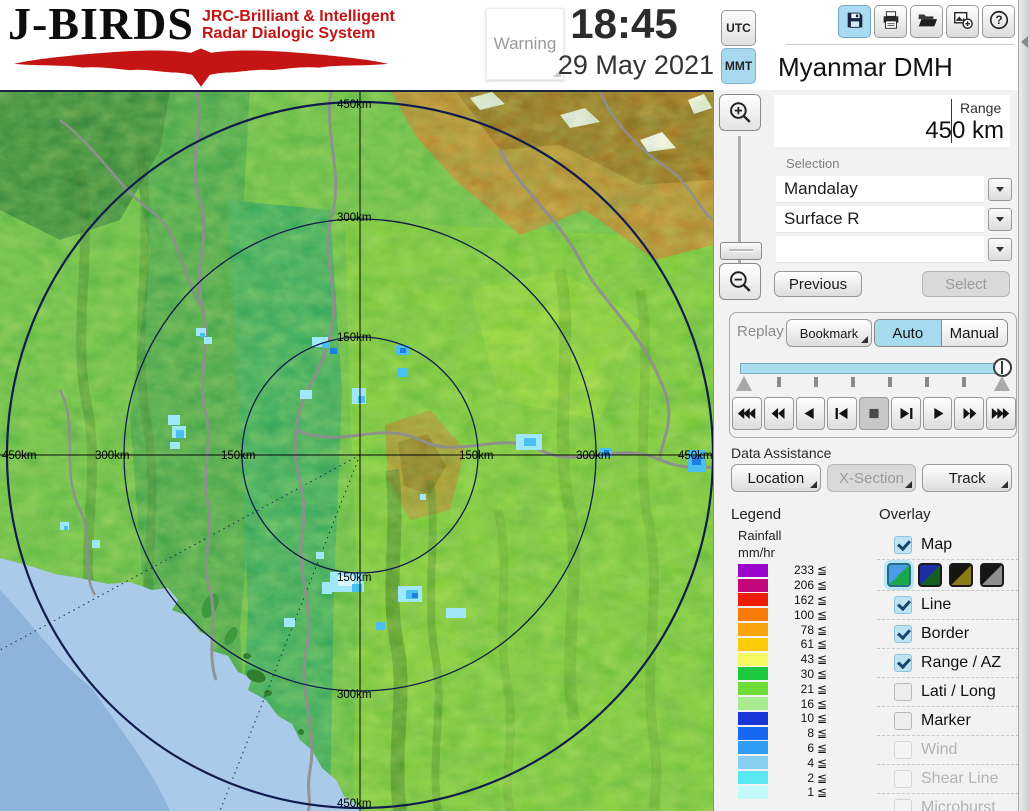 The width and height of the screenshot is (1030, 811). Describe the element at coordinates (905, 413) in the screenshot. I see `step-forward-button` at that location.